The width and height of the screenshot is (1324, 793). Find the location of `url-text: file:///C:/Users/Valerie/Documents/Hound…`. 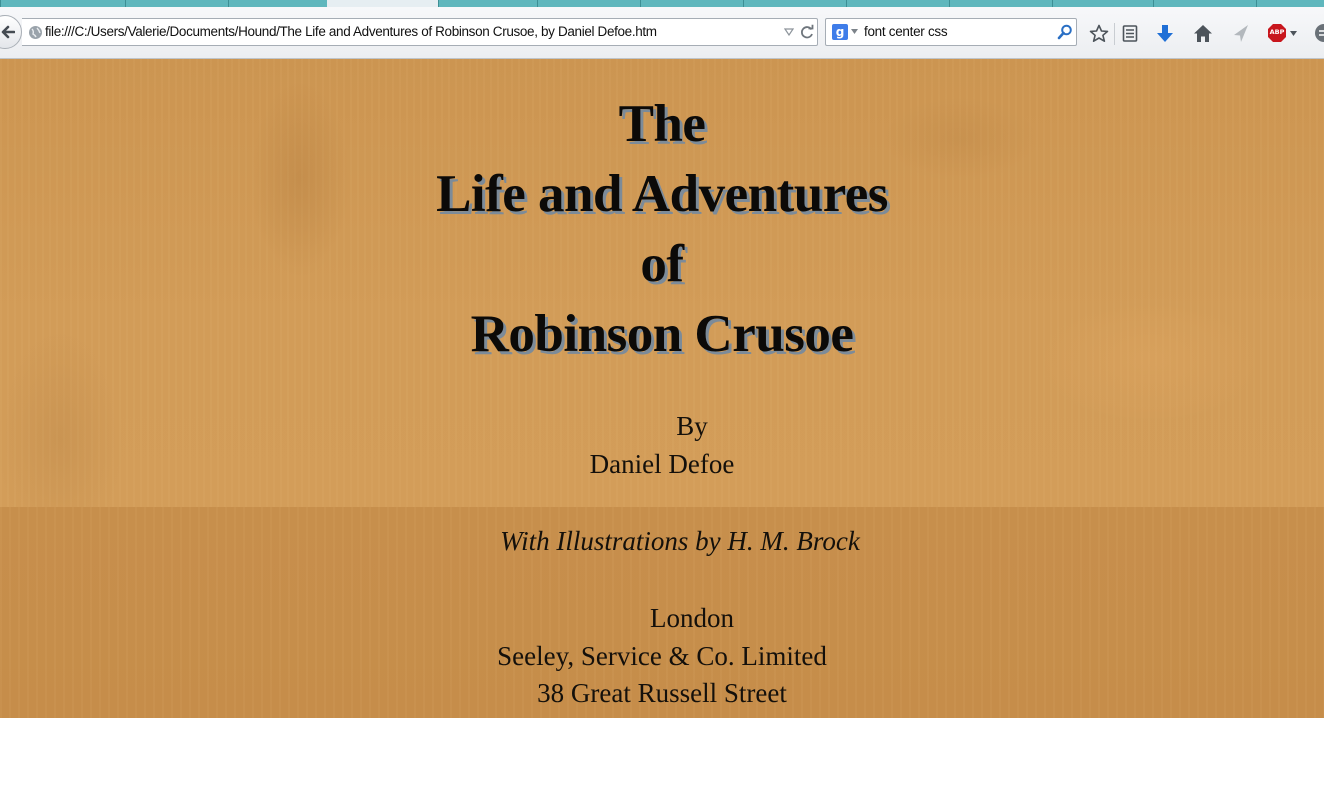

url-text: file:///C:/Users/Valerie/Documents/Hound… is located at coordinates (351, 31).